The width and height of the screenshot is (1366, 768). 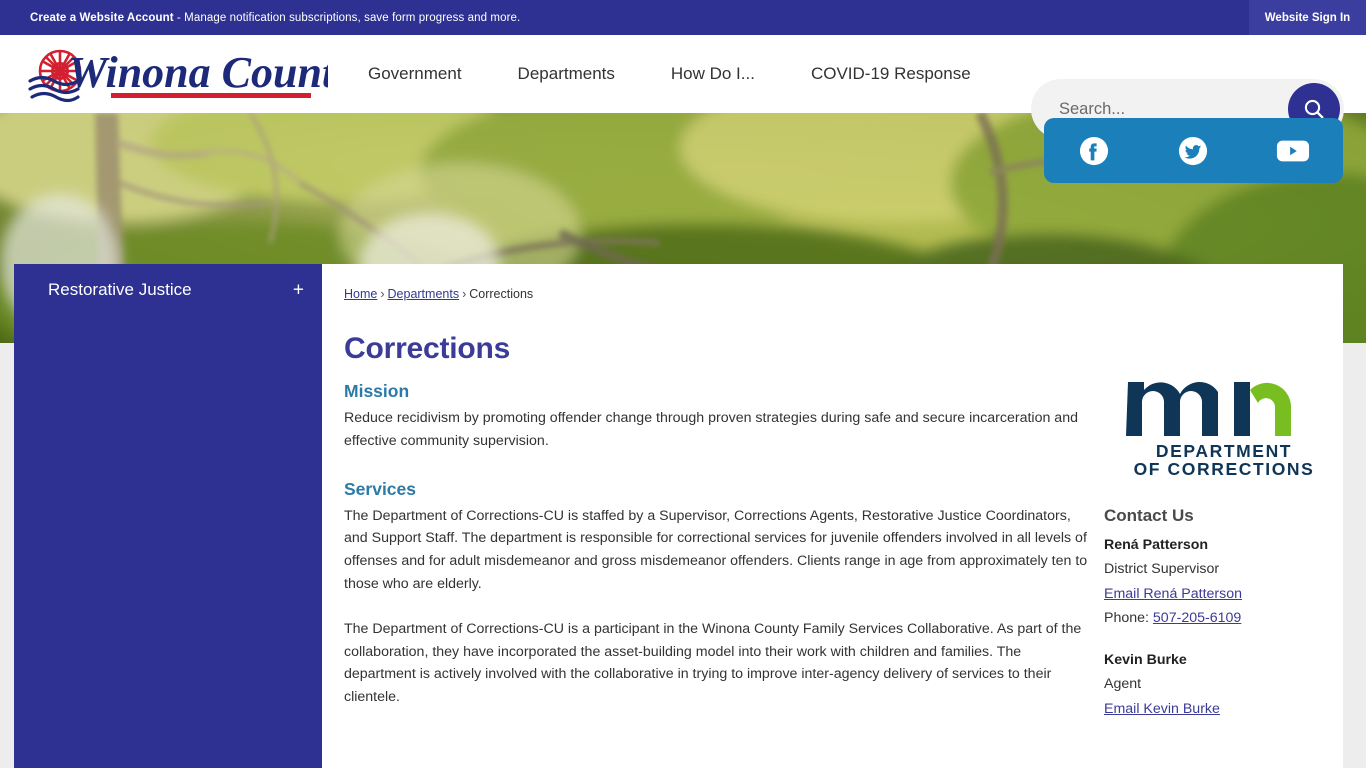 I want to click on expand-plus-icon: +, so click(x=298, y=290).